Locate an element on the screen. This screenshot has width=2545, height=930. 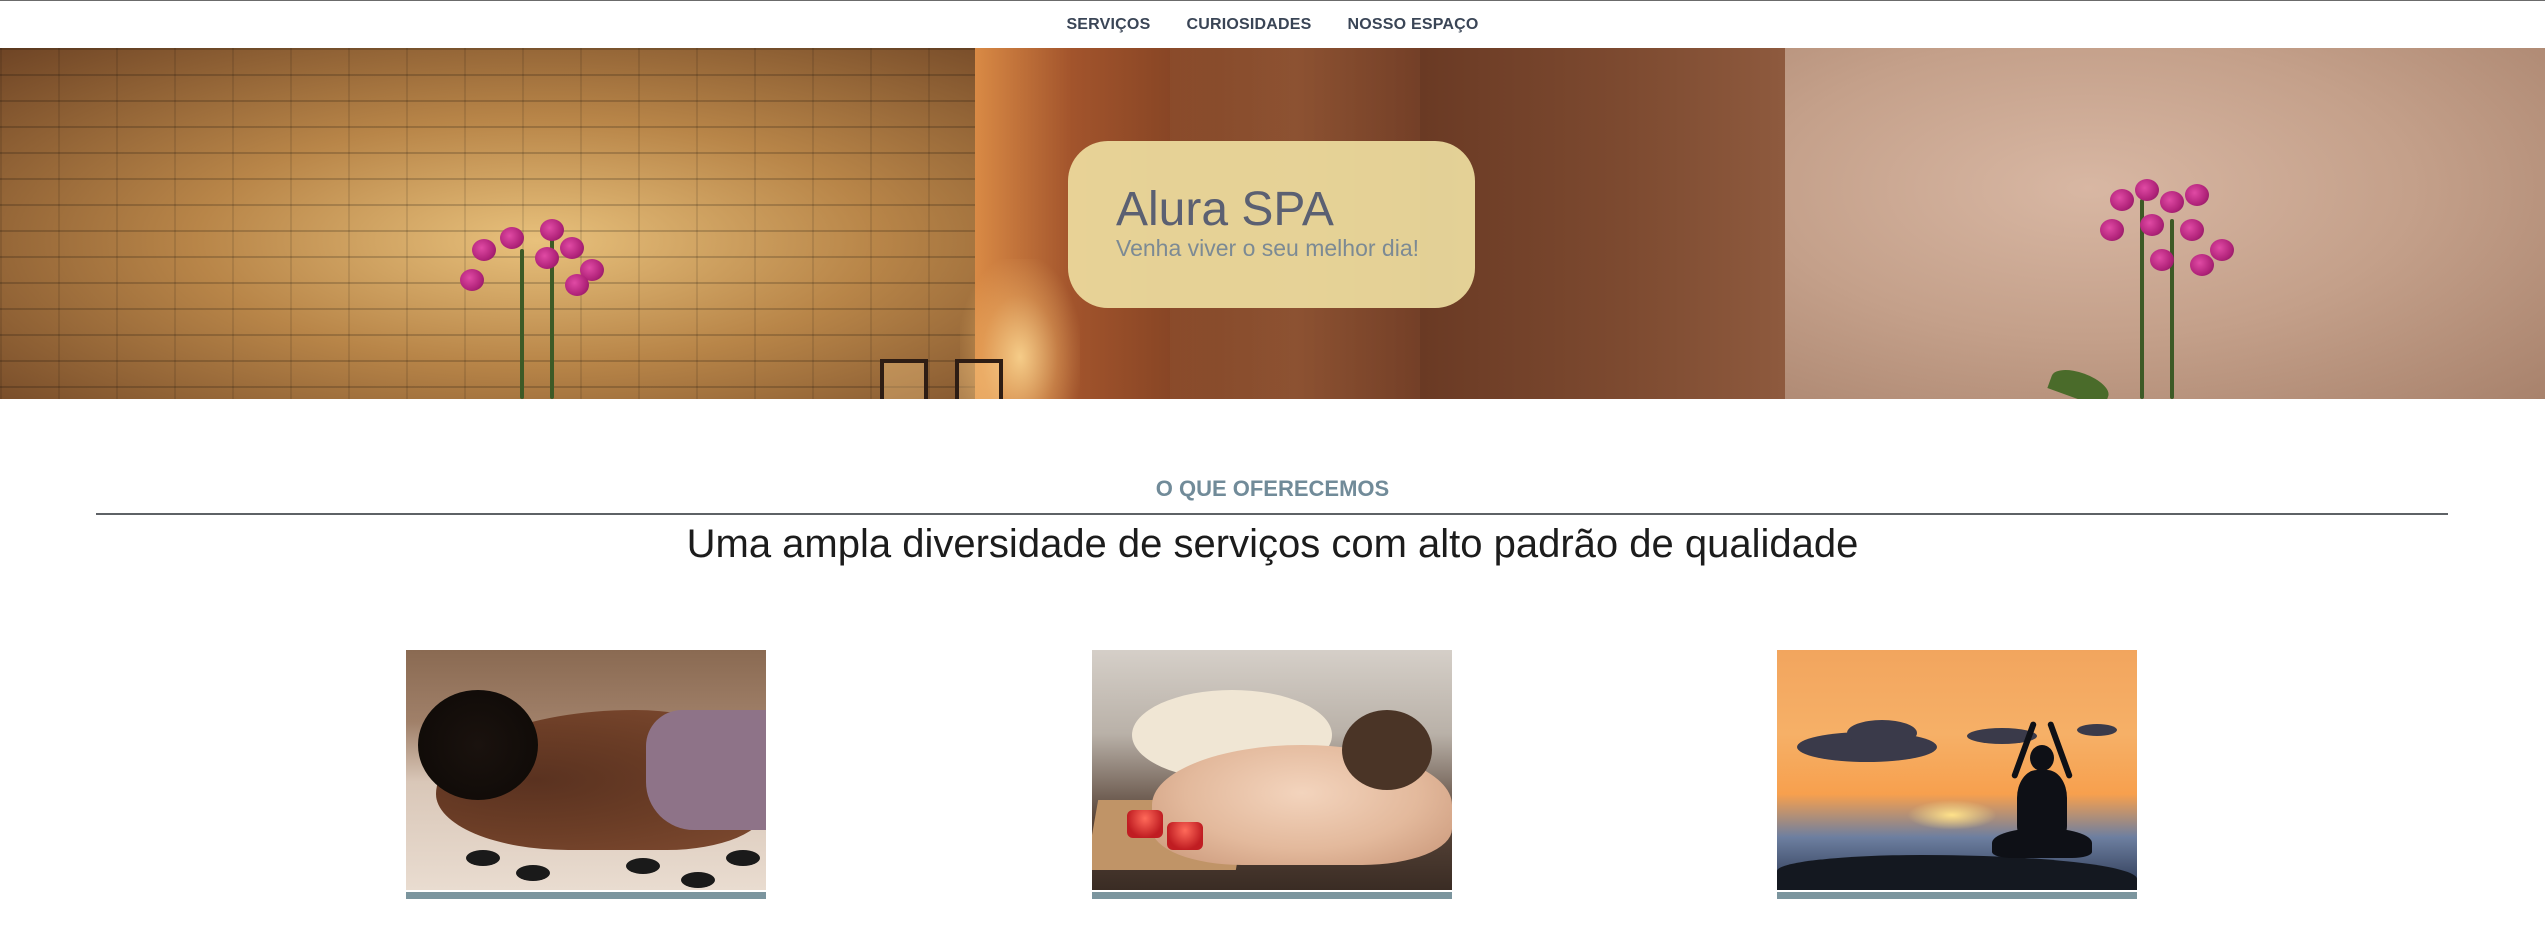
hero-title-card: Alura SPA Venha viver o seu melhor dia! is located at coordinates (1271, 224).